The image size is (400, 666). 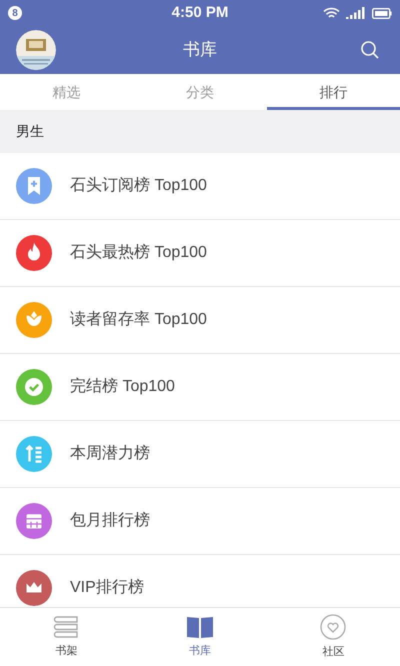 What do you see at coordinates (200, 12) in the screenshot?
I see `status-time: 4:50 PM` at bounding box center [200, 12].